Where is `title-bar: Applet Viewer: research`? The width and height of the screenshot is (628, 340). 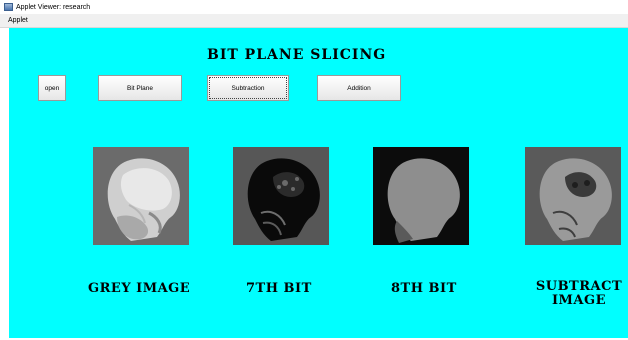 title-bar: Applet Viewer: research is located at coordinates (314, 7).